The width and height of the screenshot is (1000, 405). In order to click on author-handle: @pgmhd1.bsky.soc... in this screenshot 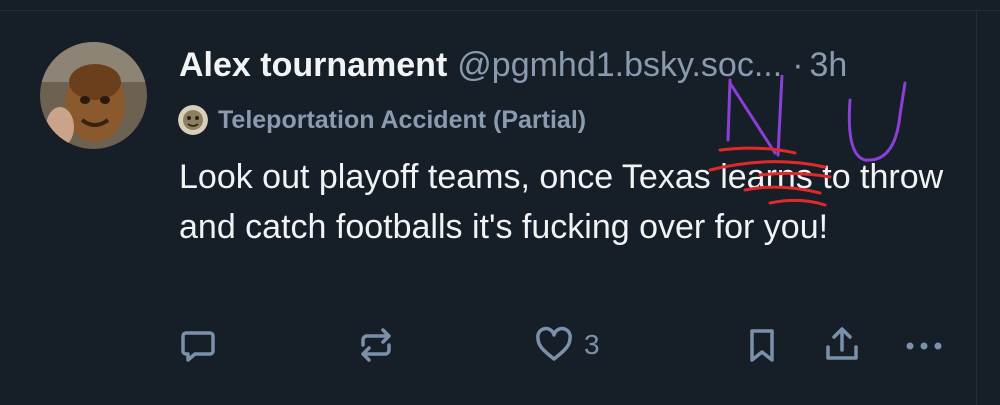, I will do `click(619, 65)`.